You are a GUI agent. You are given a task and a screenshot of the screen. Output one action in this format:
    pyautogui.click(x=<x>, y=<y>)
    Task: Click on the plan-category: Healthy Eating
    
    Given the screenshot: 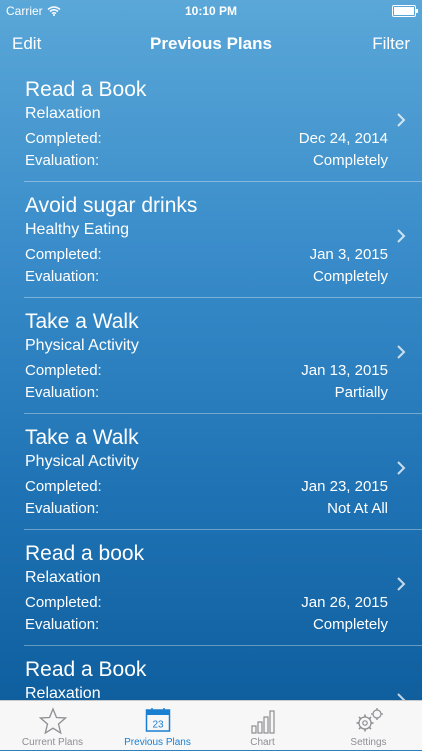 What is the action you would take?
    pyautogui.click(x=77, y=229)
    